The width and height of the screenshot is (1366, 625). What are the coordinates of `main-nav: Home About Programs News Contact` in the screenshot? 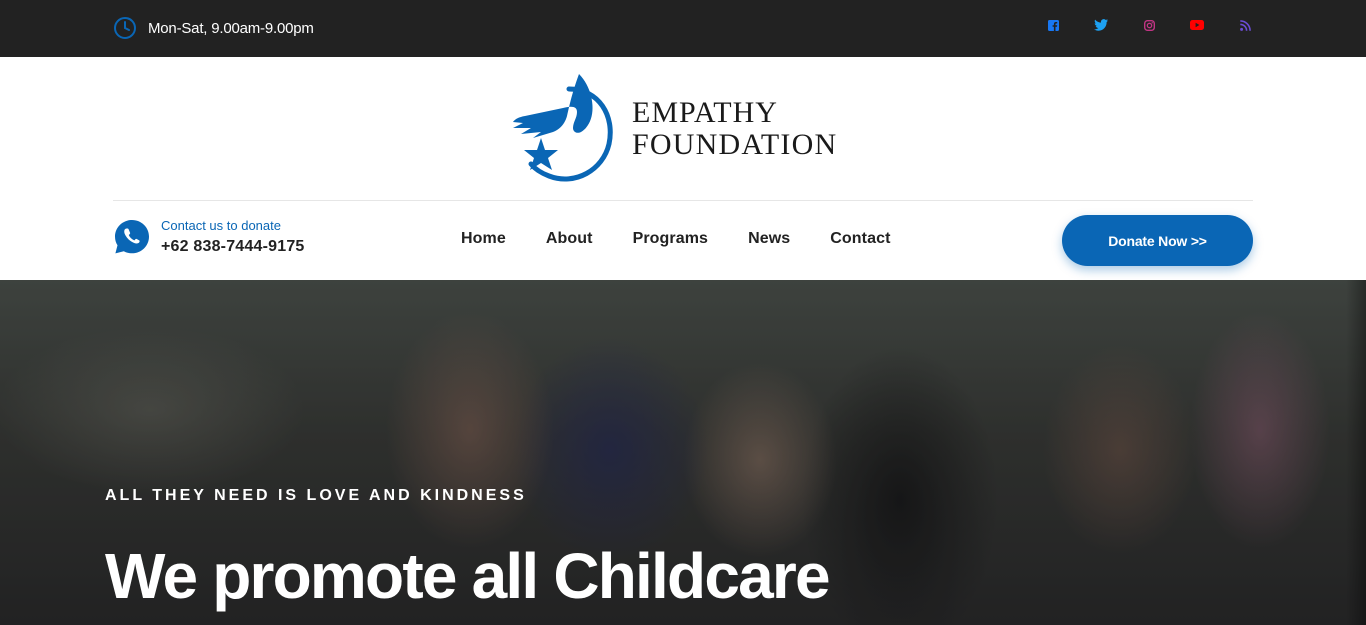 It's located at (676, 239).